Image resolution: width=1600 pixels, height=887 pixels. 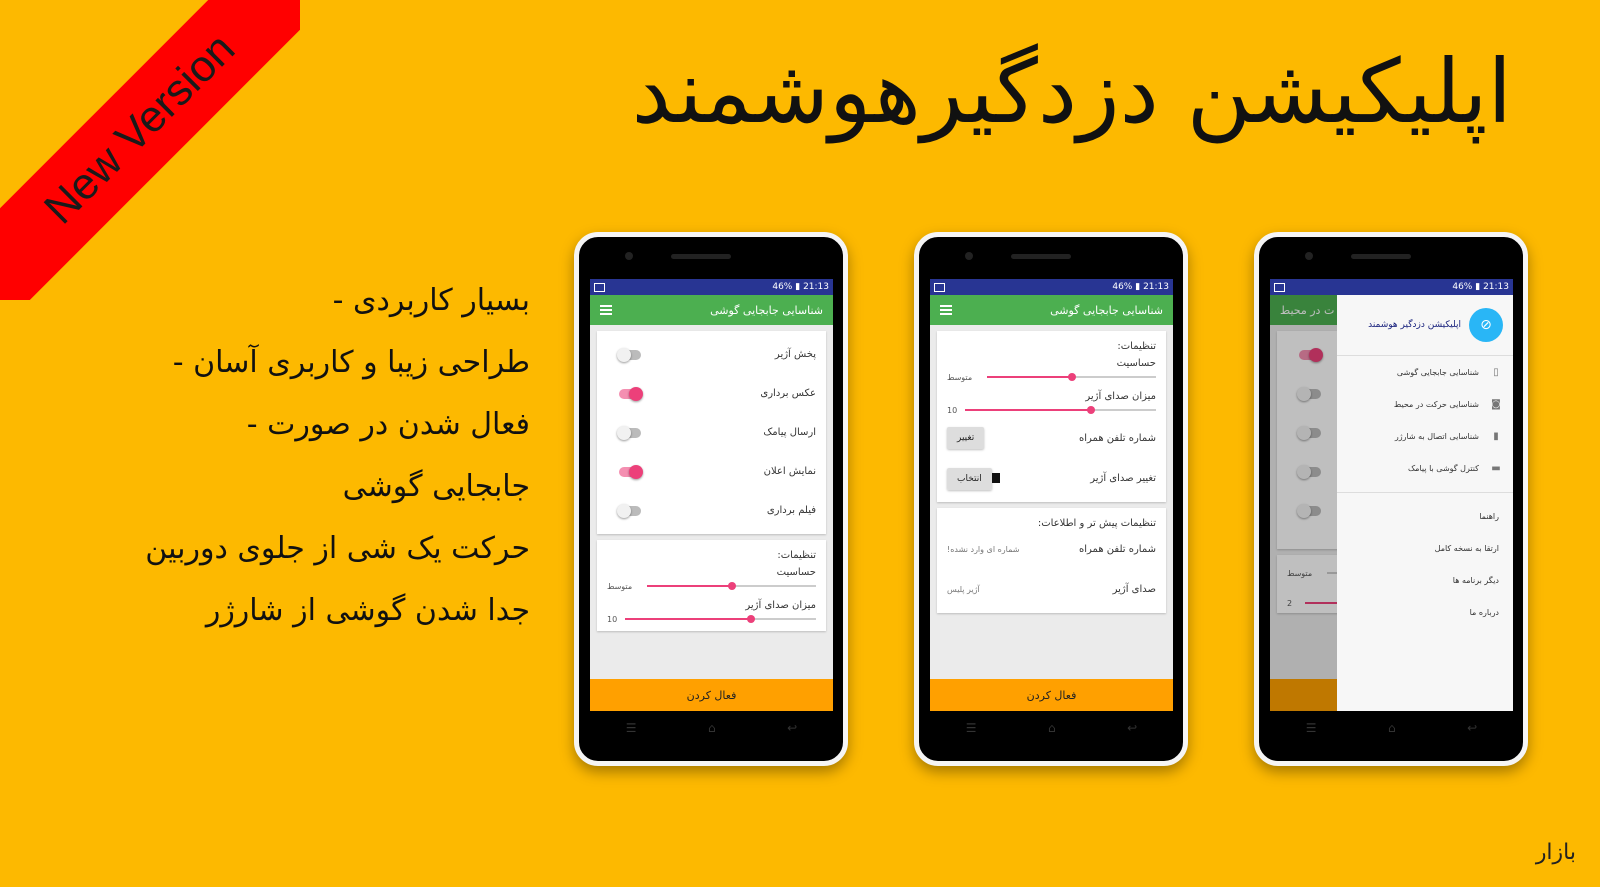 What do you see at coordinates (1496, 372) in the screenshot?
I see `vibrate-icon: ▯` at bounding box center [1496, 372].